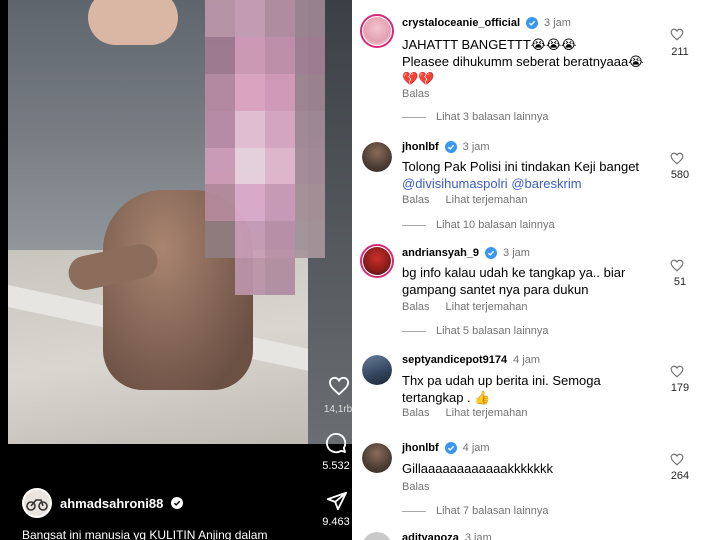 The height and width of the screenshot is (540, 704). I want to click on view-replies-label: Lihat 10 balasan lainnya, so click(495, 225).